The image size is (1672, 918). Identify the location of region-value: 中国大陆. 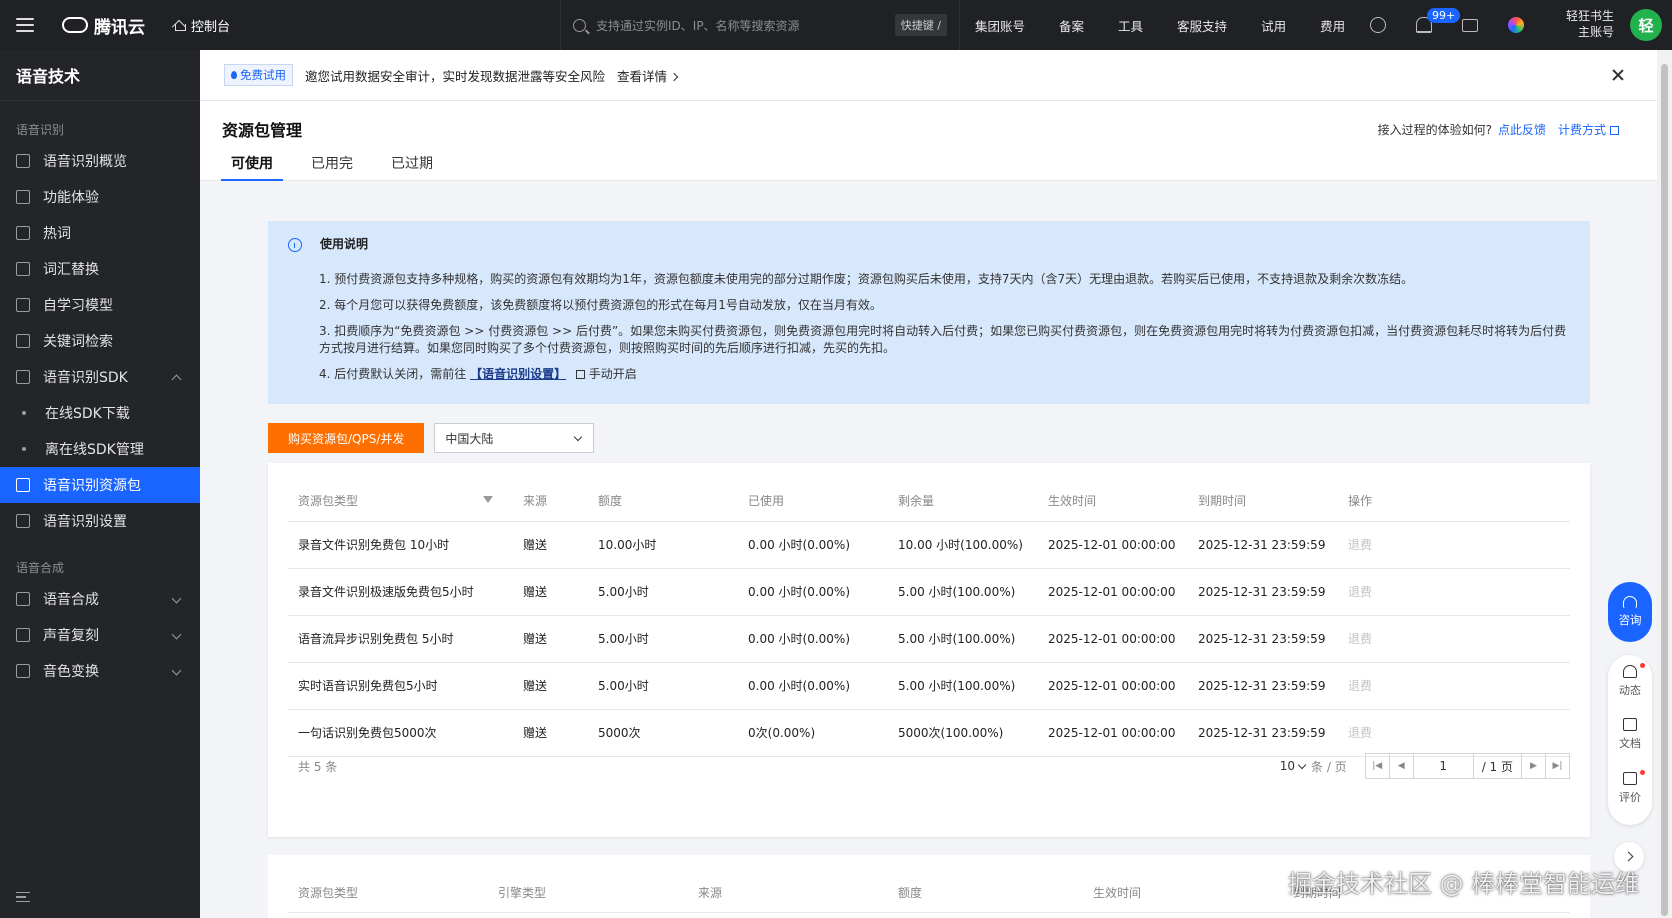
(469, 438).